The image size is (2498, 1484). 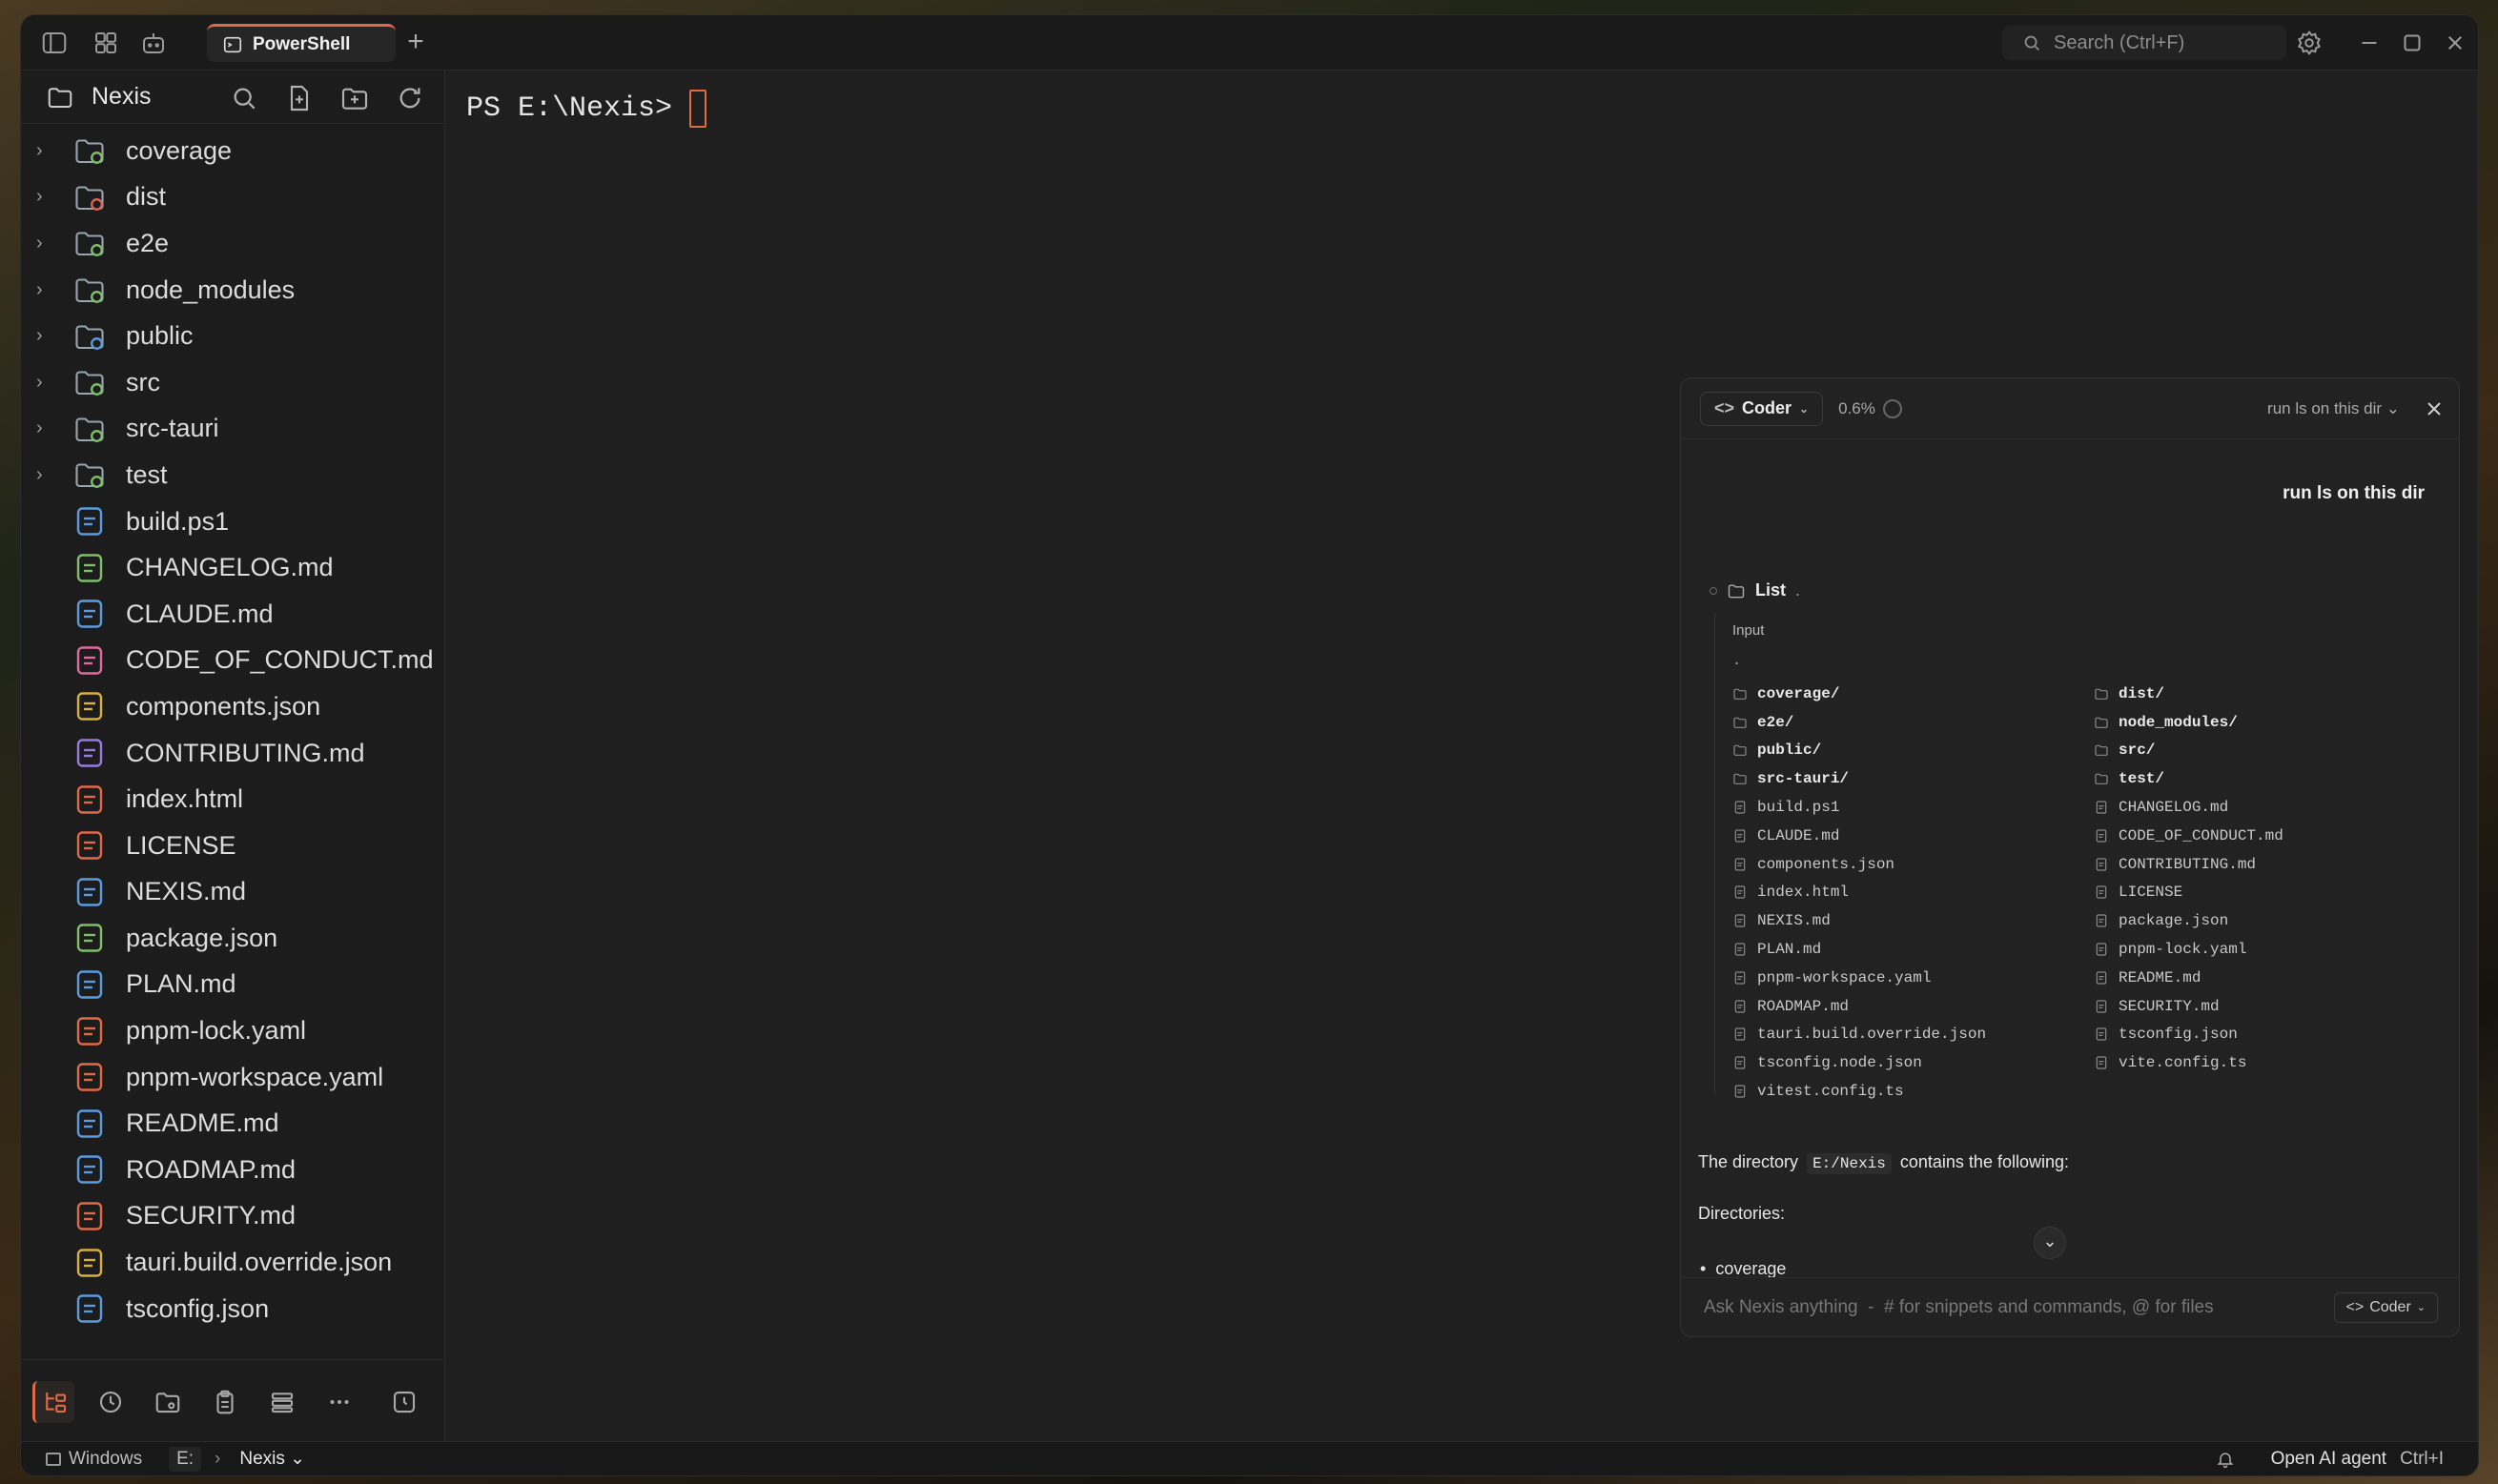 What do you see at coordinates (2329, 1459) in the screenshot?
I see `open-ai-agent-button: Open AI agent` at bounding box center [2329, 1459].